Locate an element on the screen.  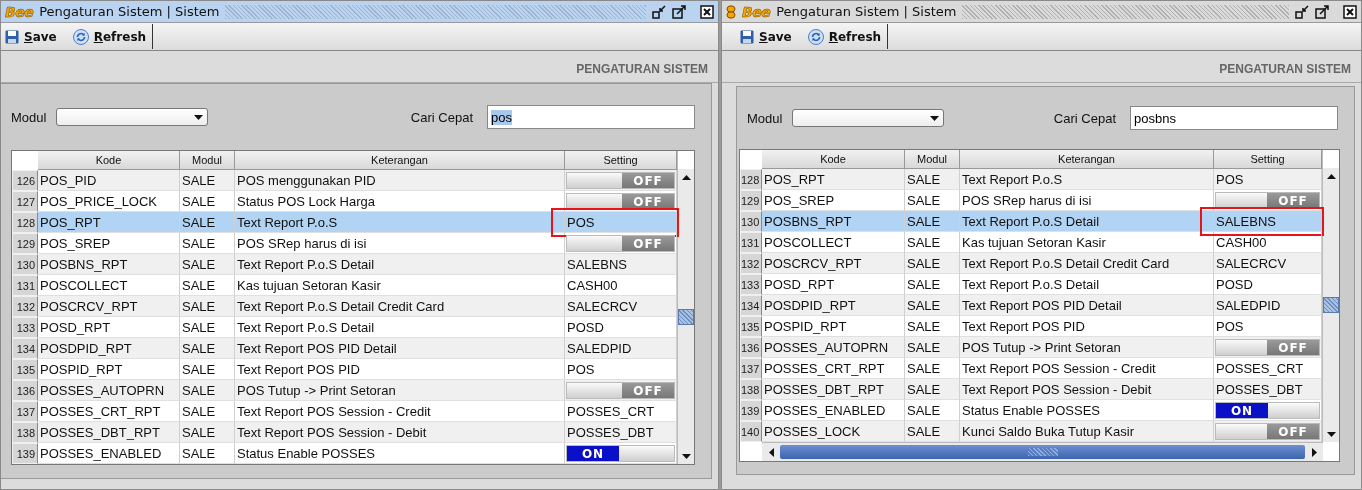
horizontal-scrollbar is located at coordinates (1042, 451).